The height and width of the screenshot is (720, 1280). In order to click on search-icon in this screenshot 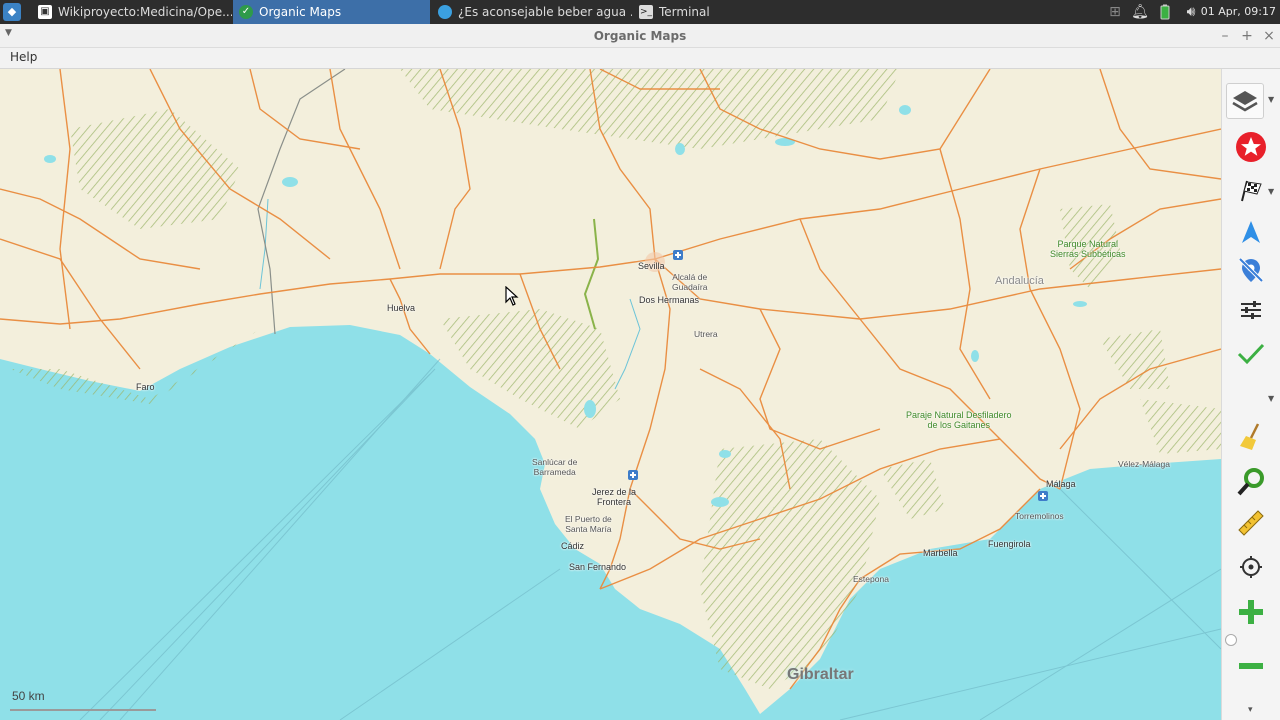, I will do `click(1250, 482)`.